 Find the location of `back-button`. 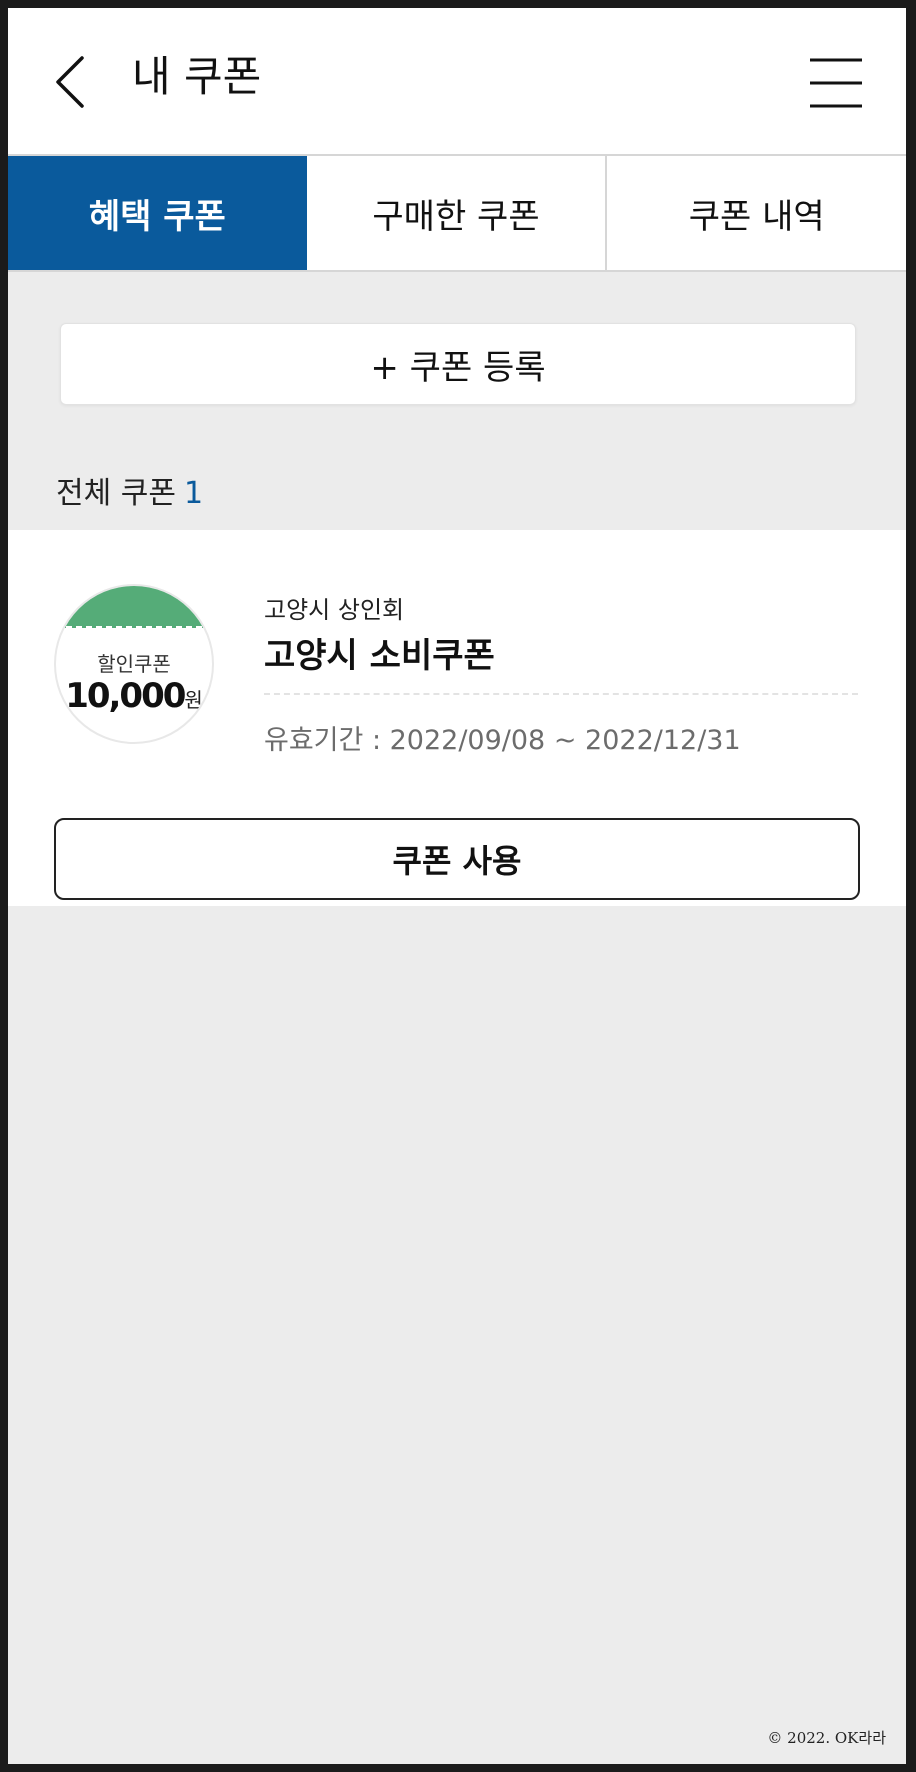

back-button is located at coordinates (73, 82).